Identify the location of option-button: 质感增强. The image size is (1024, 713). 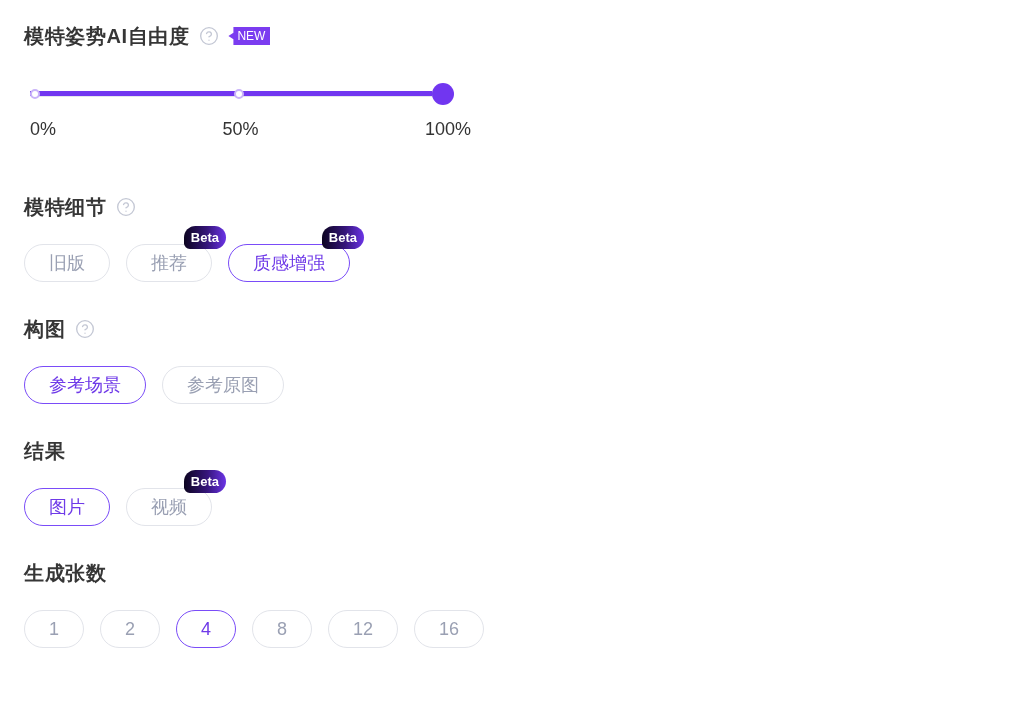
(289, 263).